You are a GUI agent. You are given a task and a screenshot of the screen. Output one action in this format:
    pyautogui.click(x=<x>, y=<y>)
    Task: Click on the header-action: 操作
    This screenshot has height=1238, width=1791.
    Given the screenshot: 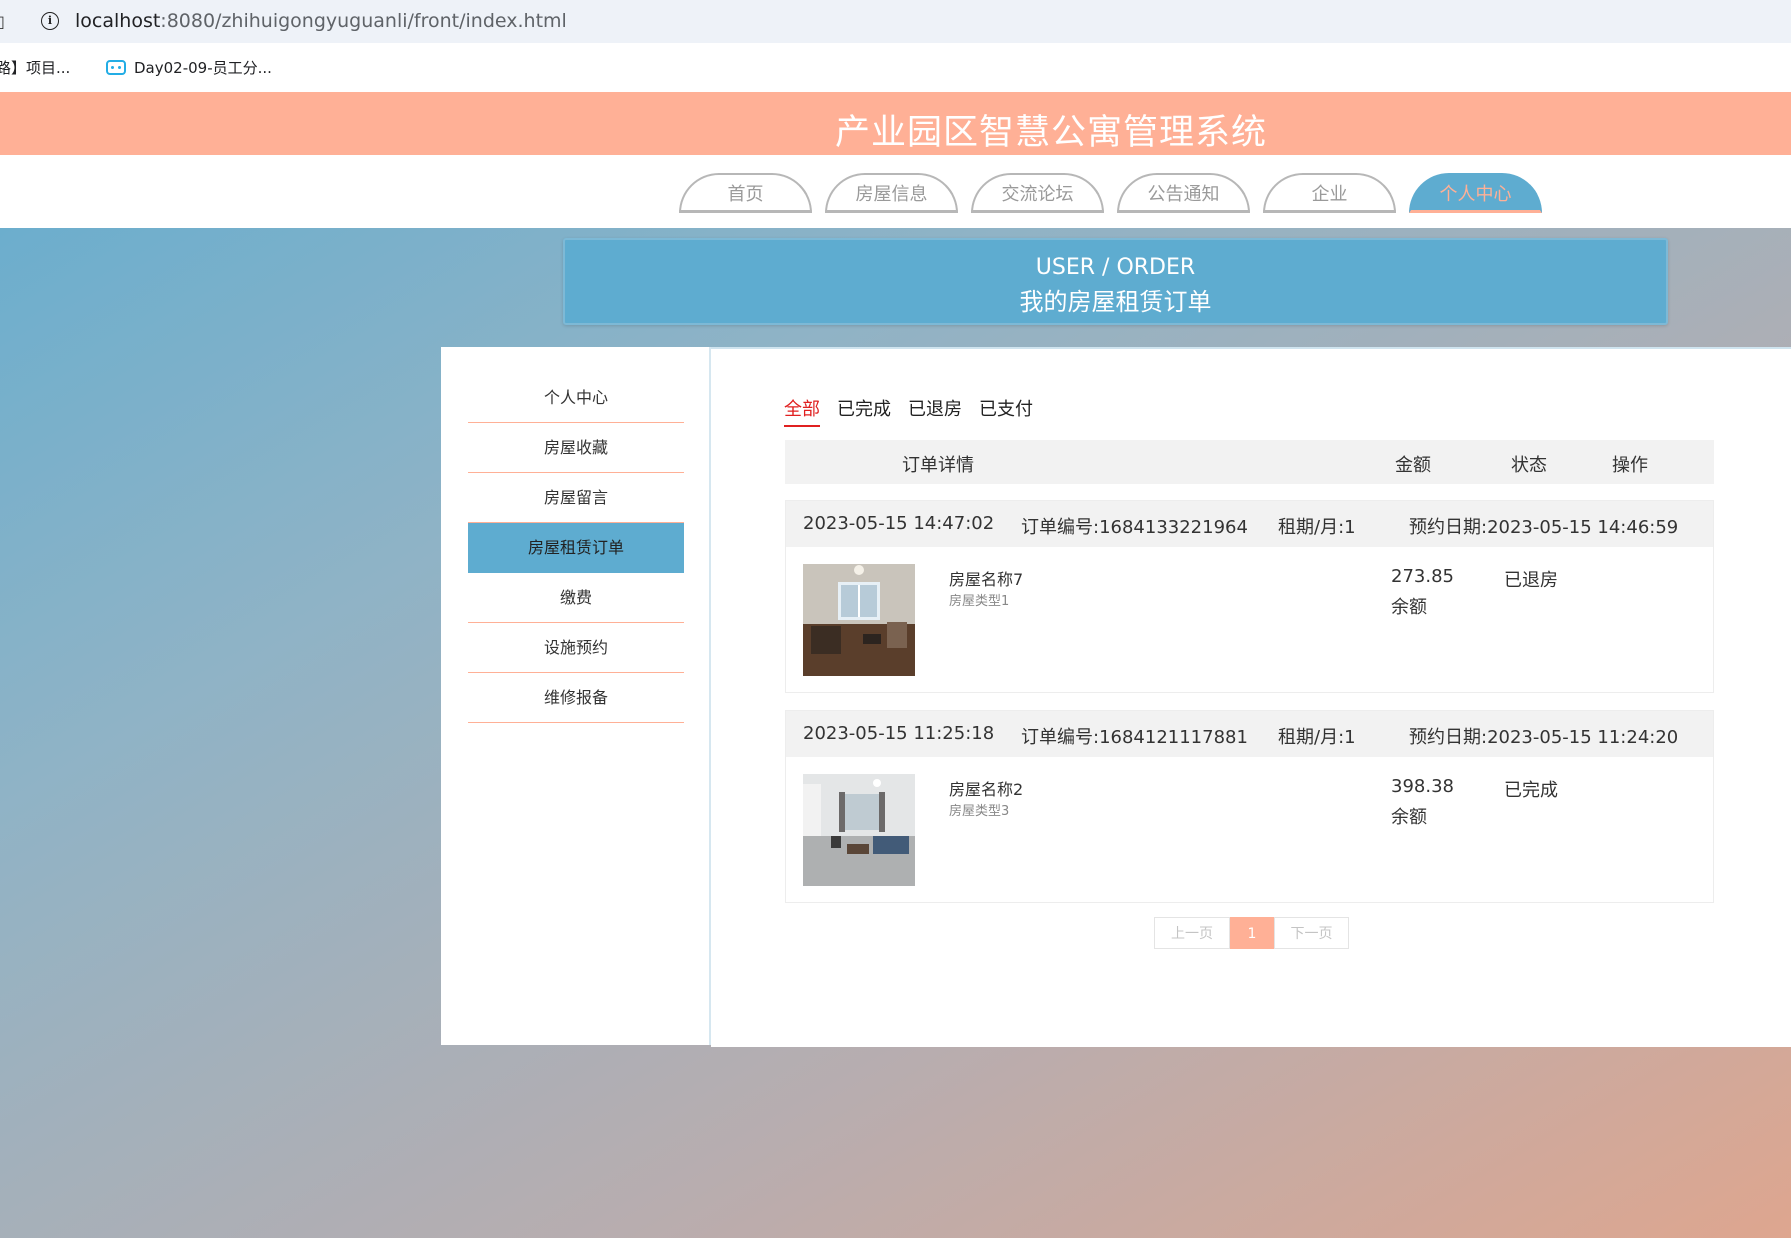 What is the action you would take?
    pyautogui.click(x=1630, y=465)
    